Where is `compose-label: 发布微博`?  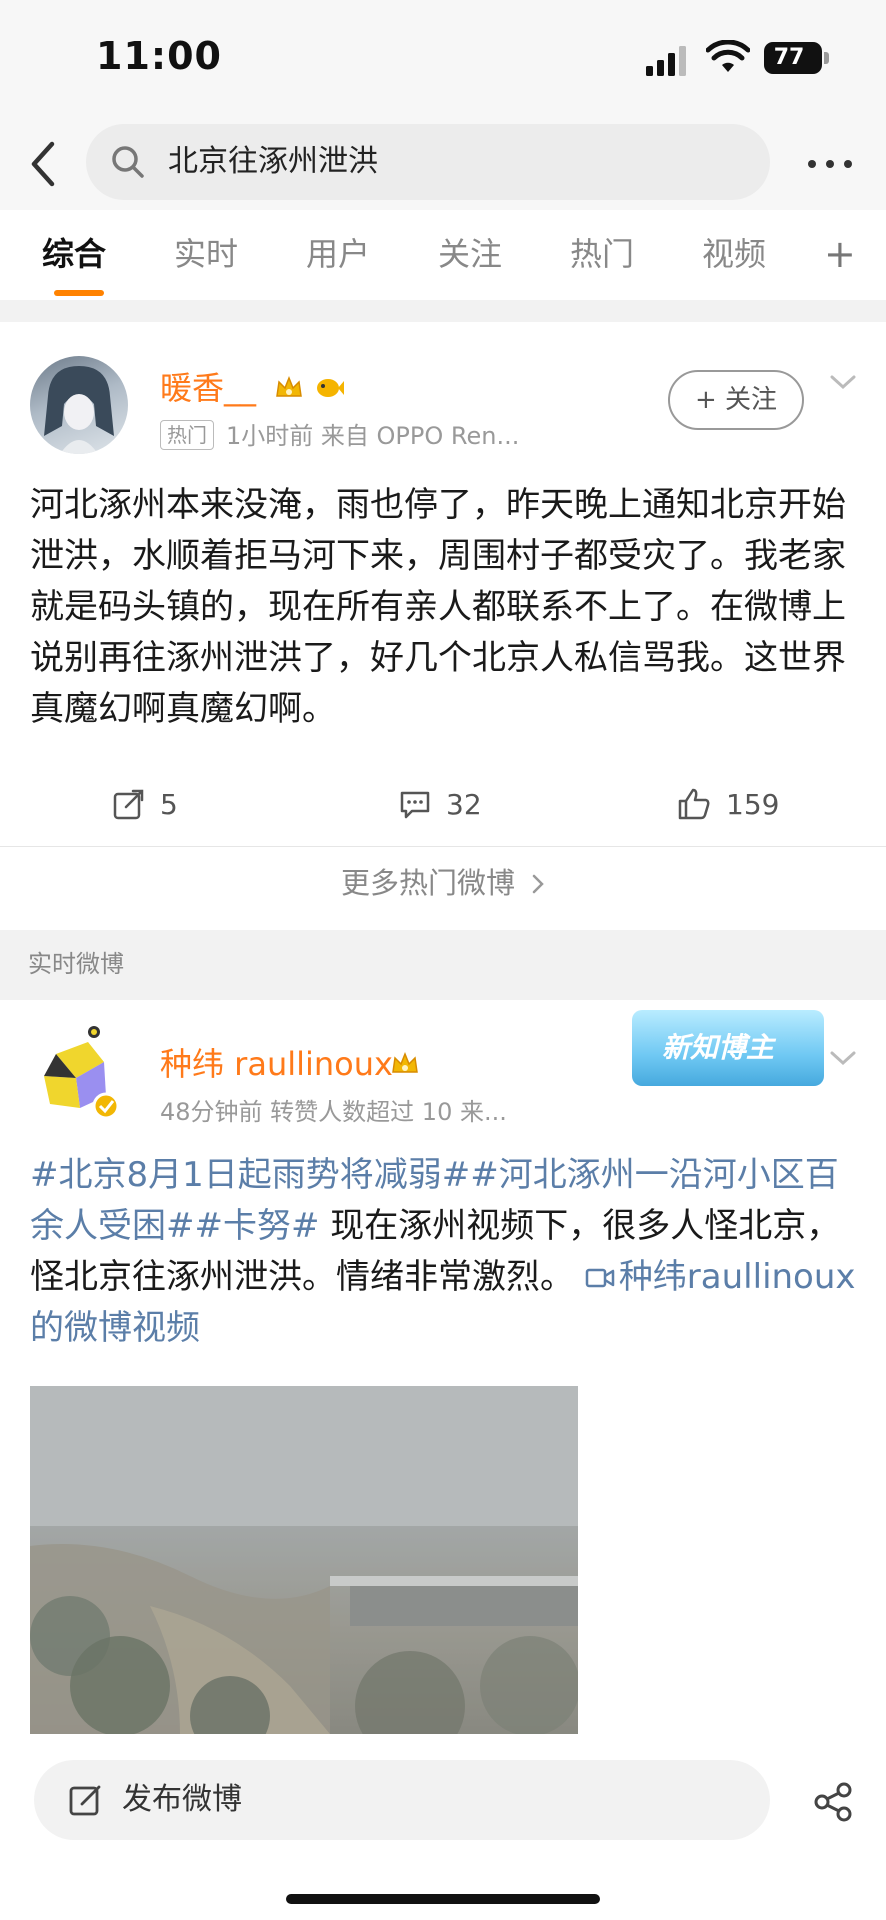 compose-label: 发布微博 is located at coordinates (182, 1799).